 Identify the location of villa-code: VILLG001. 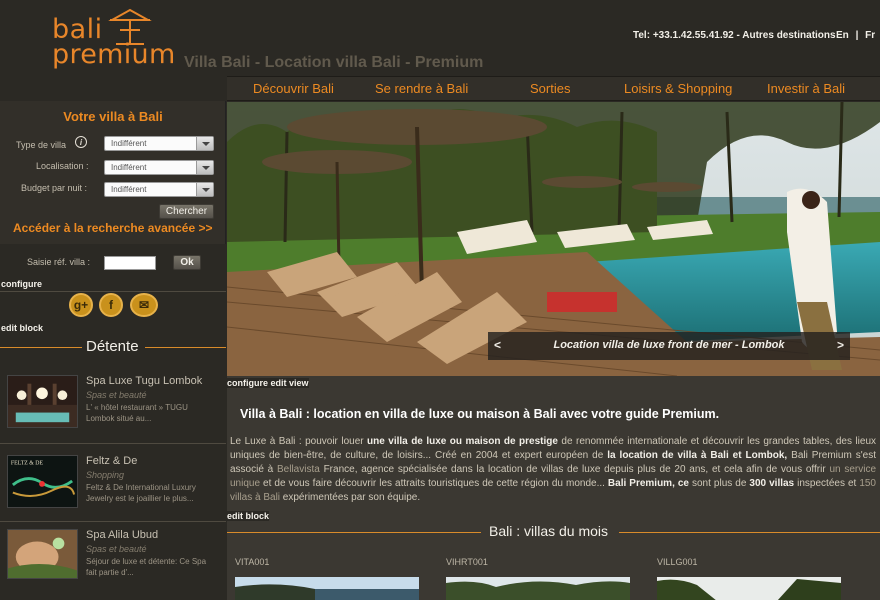
(677, 562).